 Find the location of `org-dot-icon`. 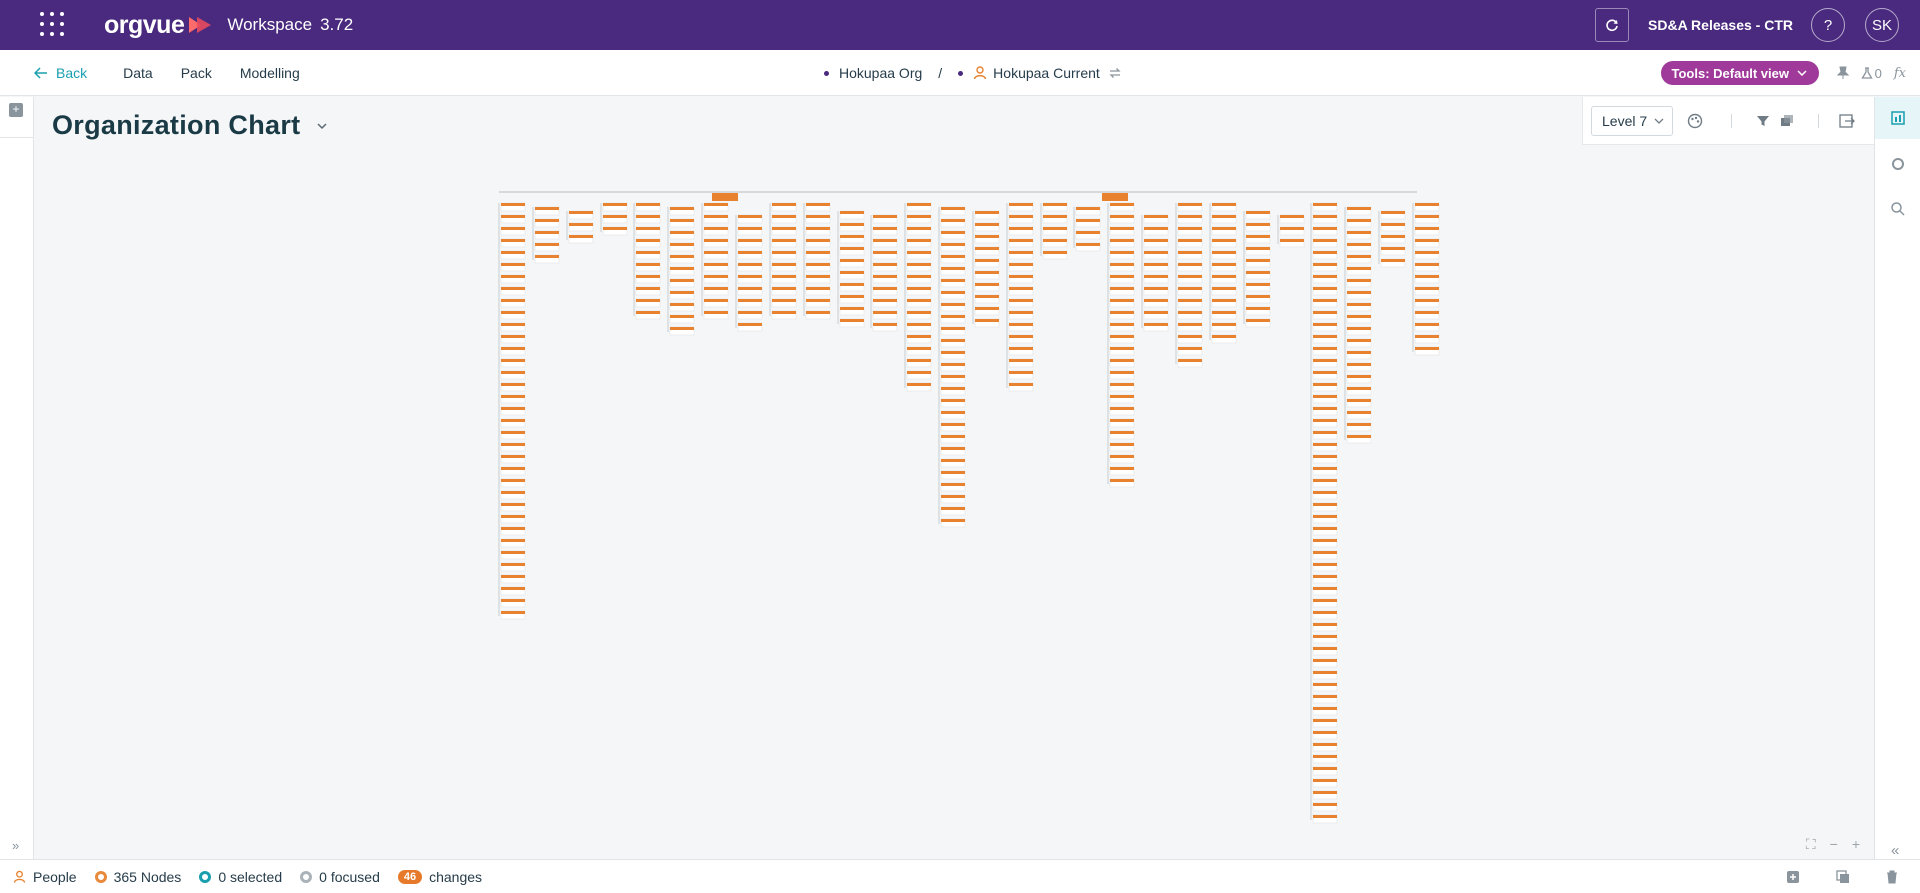

org-dot-icon is located at coordinates (826, 73).